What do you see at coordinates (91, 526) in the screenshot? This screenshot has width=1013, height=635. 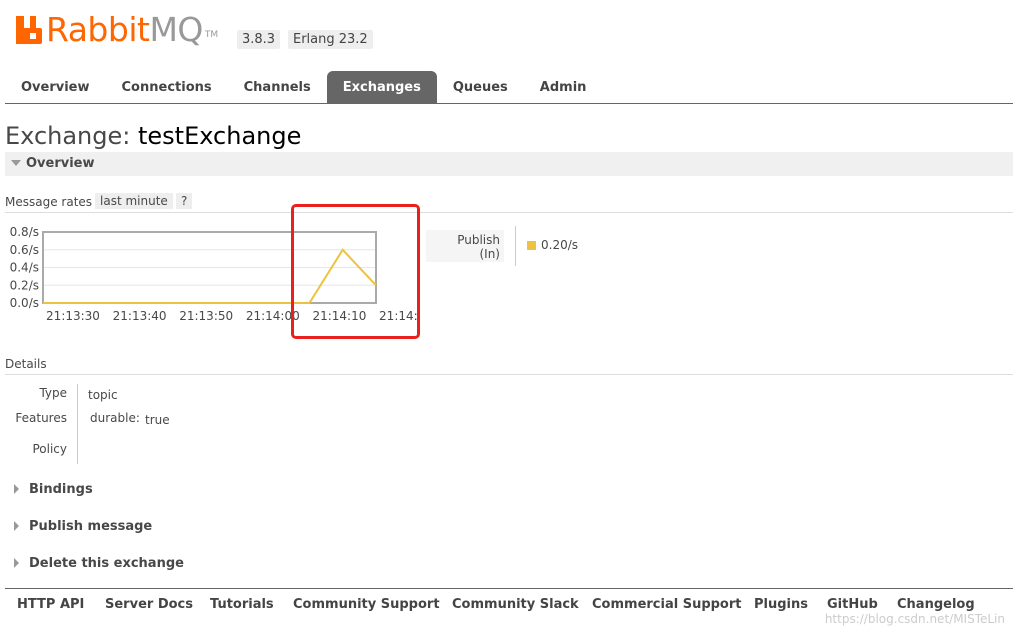 I see `publish-message-heading: Publish message` at bounding box center [91, 526].